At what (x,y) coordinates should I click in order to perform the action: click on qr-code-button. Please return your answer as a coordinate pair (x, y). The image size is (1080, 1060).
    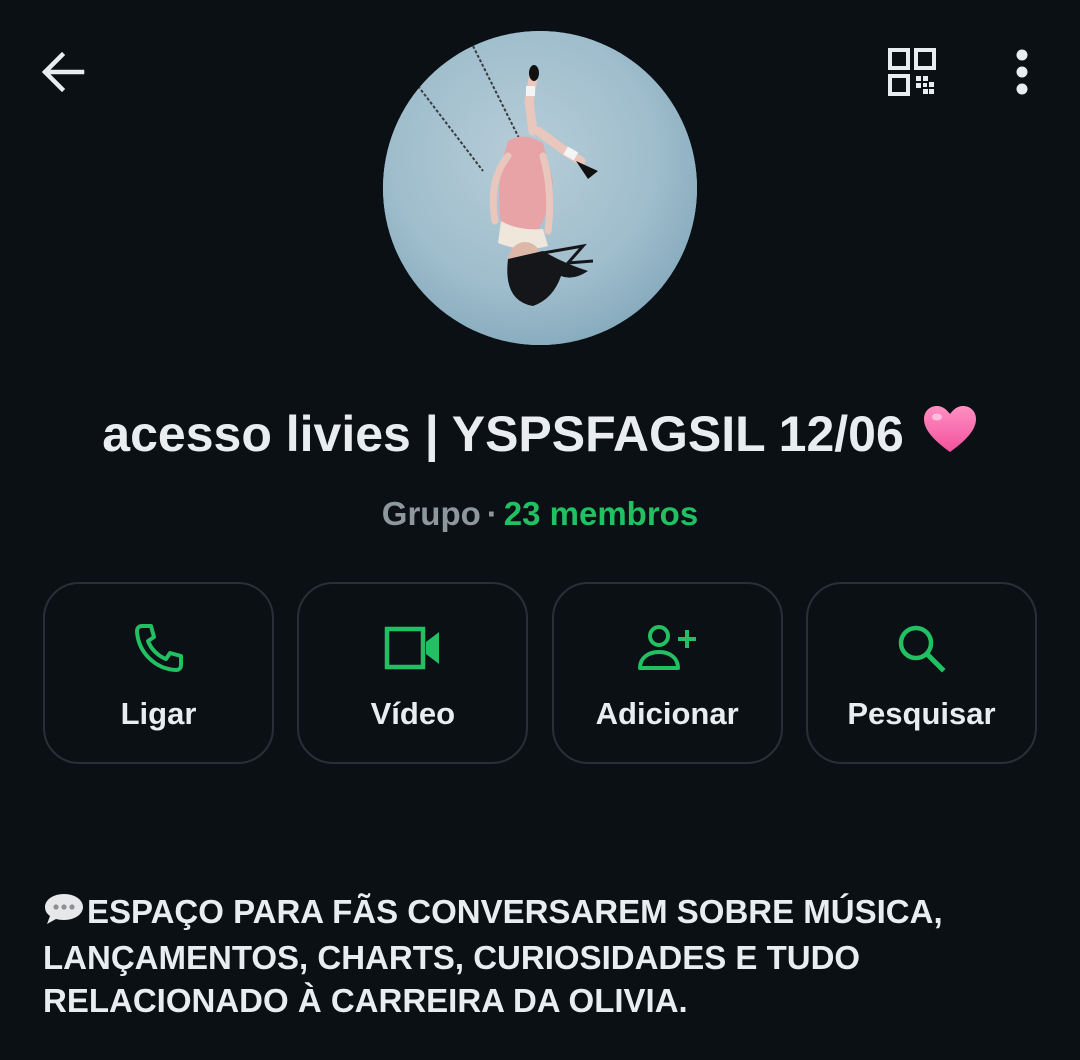
    Looking at the image, I should click on (912, 74).